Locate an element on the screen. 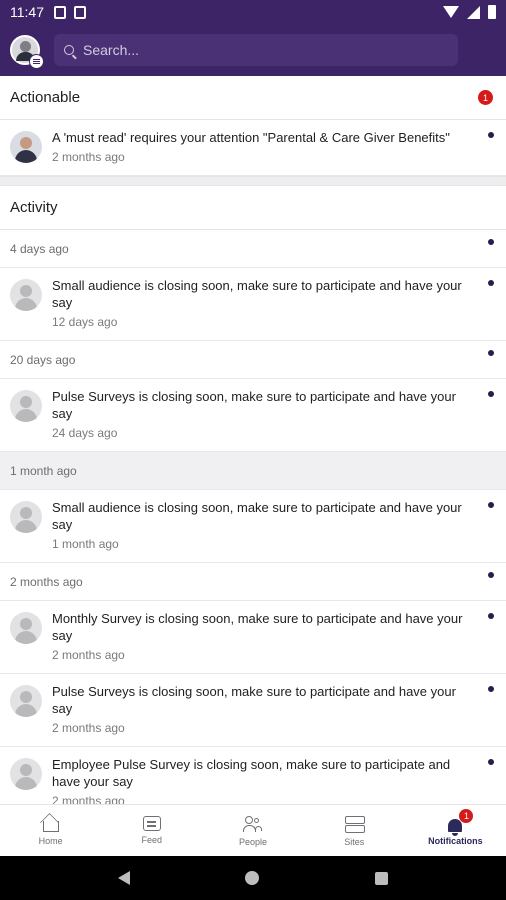  tab-label: People is located at coordinates (253, 841).